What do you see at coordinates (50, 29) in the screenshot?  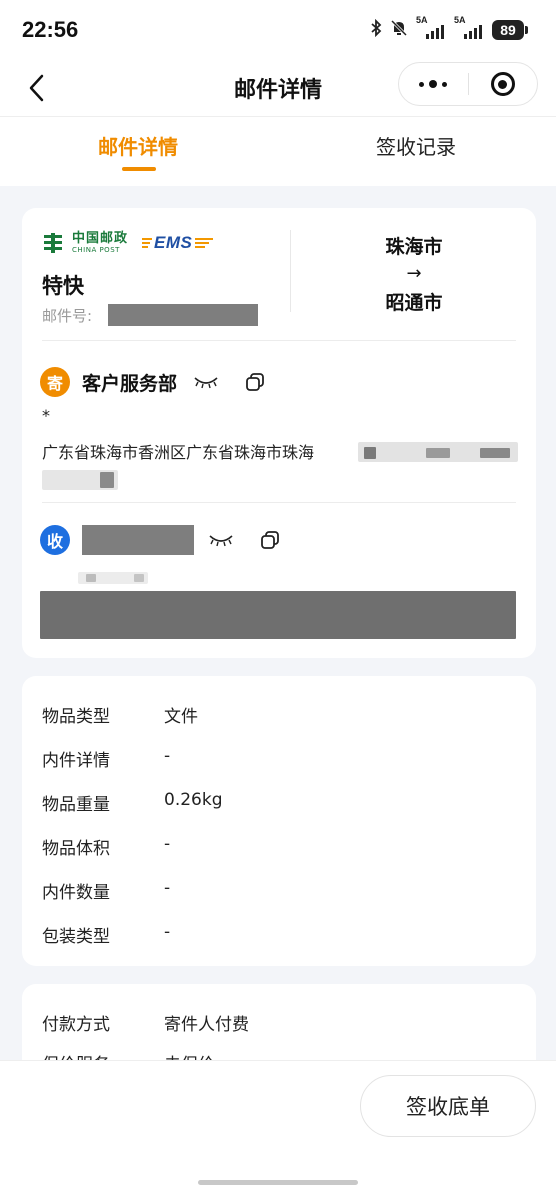 I see `status-time: 22:56` at bounding box center [50, 29].